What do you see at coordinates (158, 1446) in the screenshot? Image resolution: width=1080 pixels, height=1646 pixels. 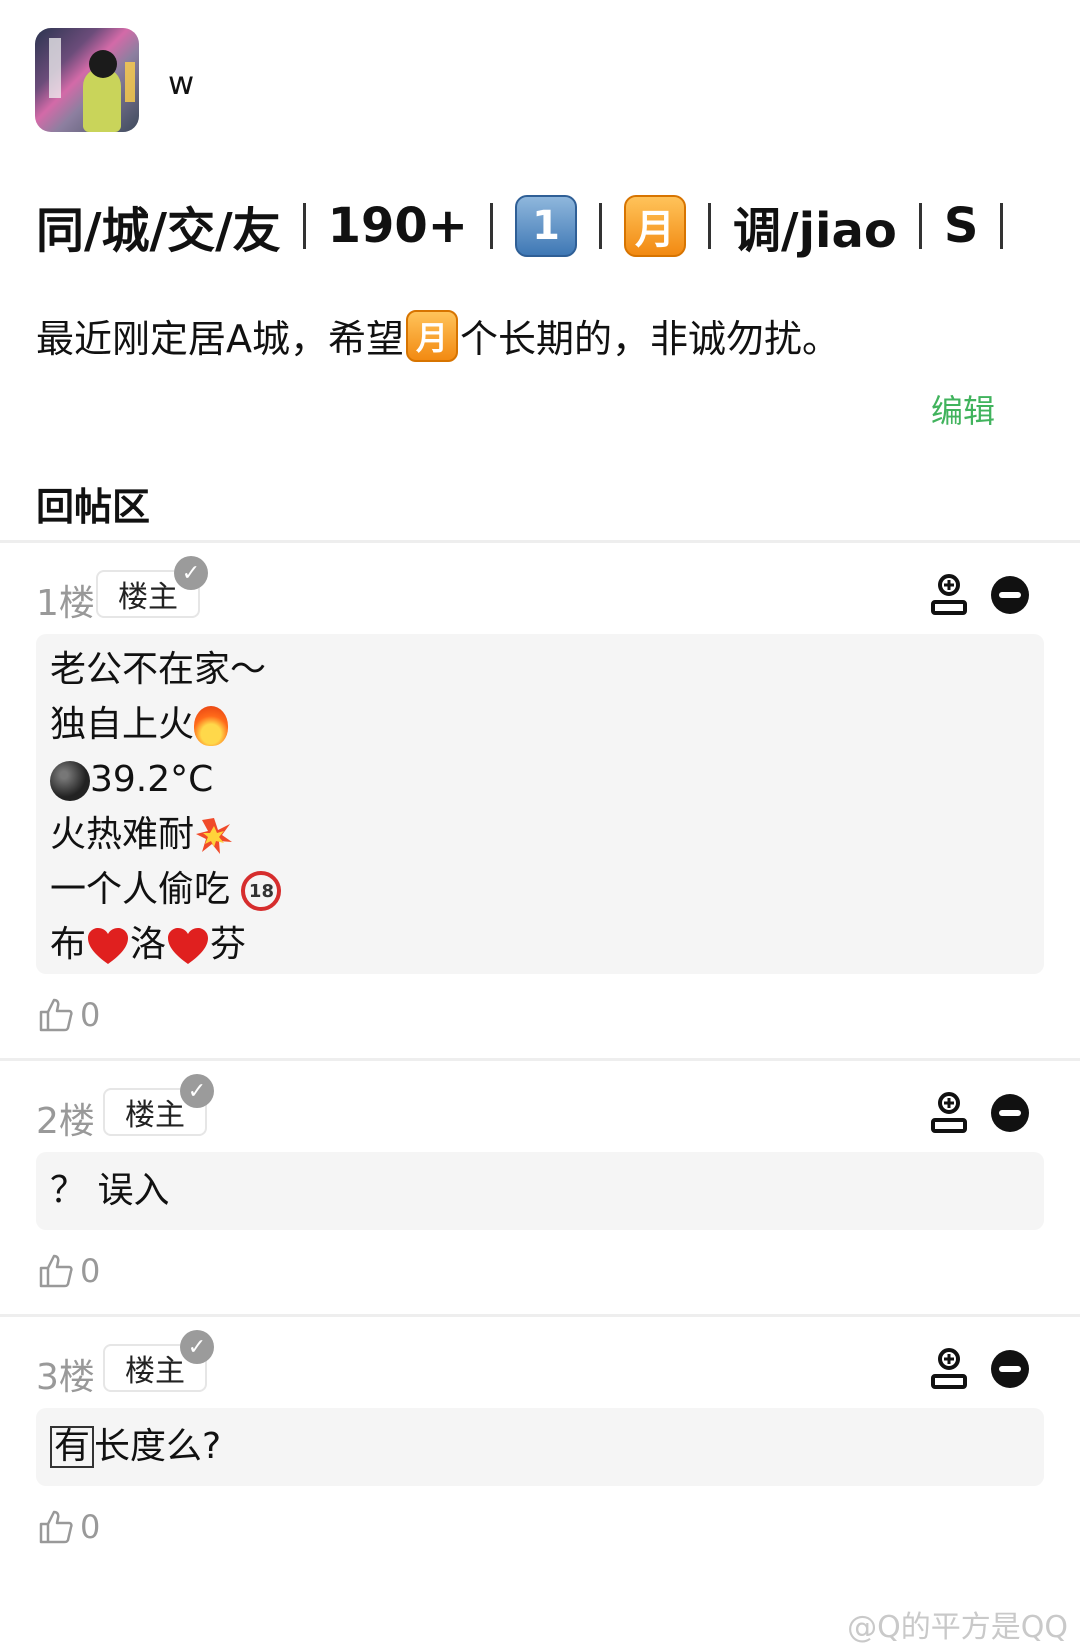 I see `reply-line-text: 长度么?` at bounding box center [158, 1446].